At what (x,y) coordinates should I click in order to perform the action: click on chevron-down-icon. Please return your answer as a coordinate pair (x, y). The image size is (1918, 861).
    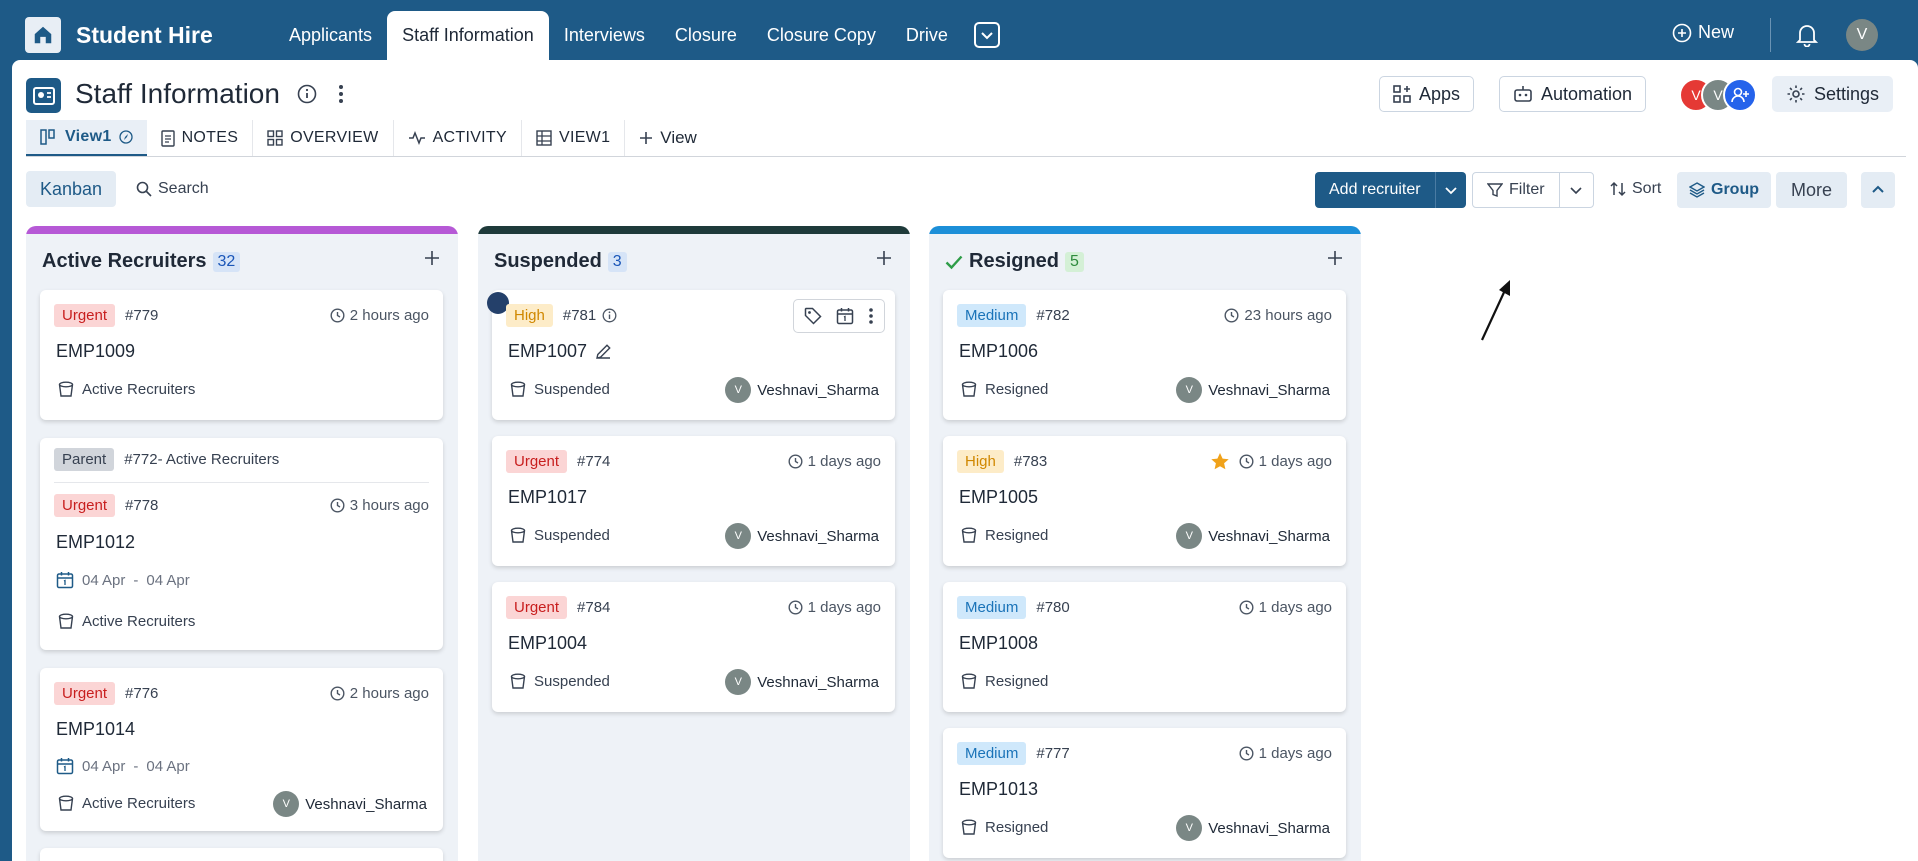
    Looking at the image, I should click on (1450, 191).